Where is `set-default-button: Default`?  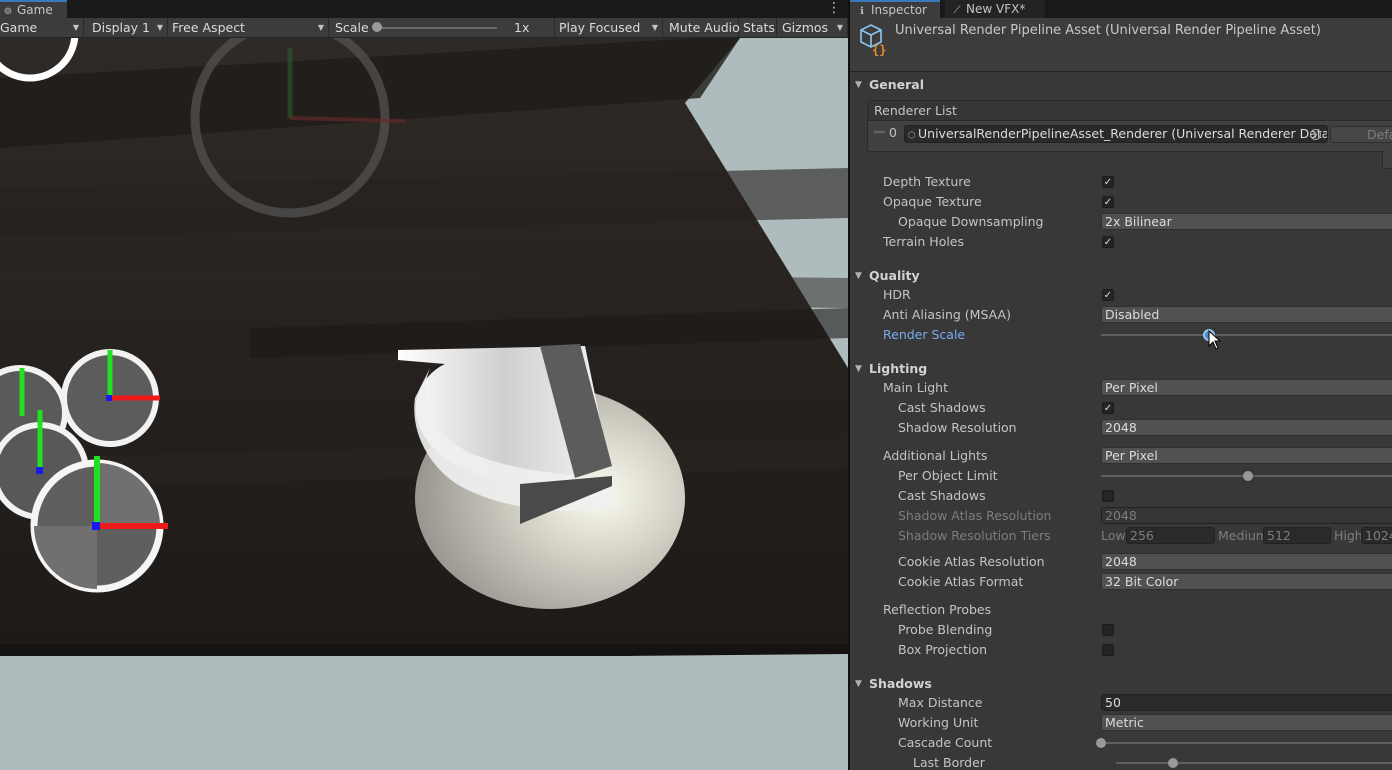
set-default-button: Default is located at coordinates (1361, 134).